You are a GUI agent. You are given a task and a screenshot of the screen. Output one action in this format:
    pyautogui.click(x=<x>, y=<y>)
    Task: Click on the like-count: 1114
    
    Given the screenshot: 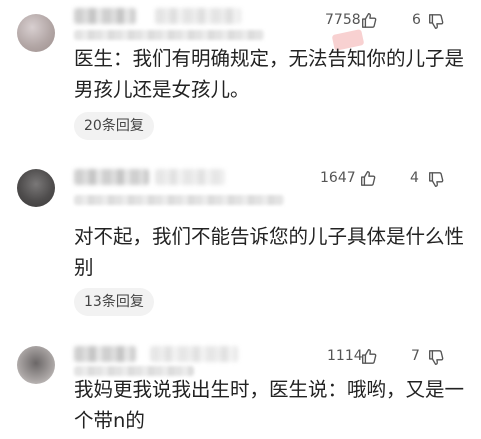 What is the action you would take?
    pyautogui.click(x=345, y=356)
    